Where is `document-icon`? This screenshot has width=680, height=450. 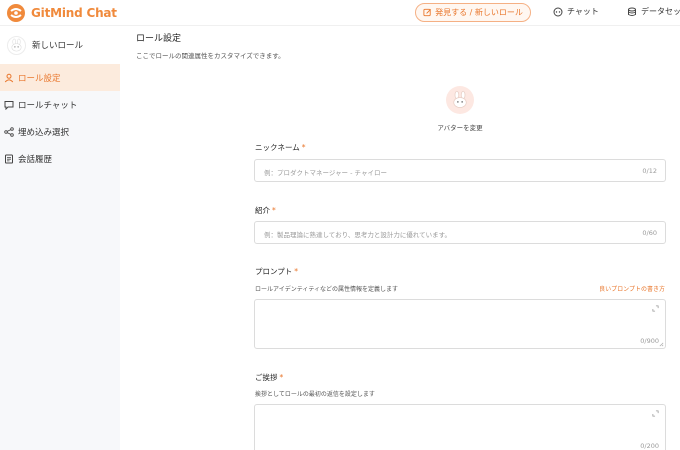
document-icon is located at coordinates (9, 158).